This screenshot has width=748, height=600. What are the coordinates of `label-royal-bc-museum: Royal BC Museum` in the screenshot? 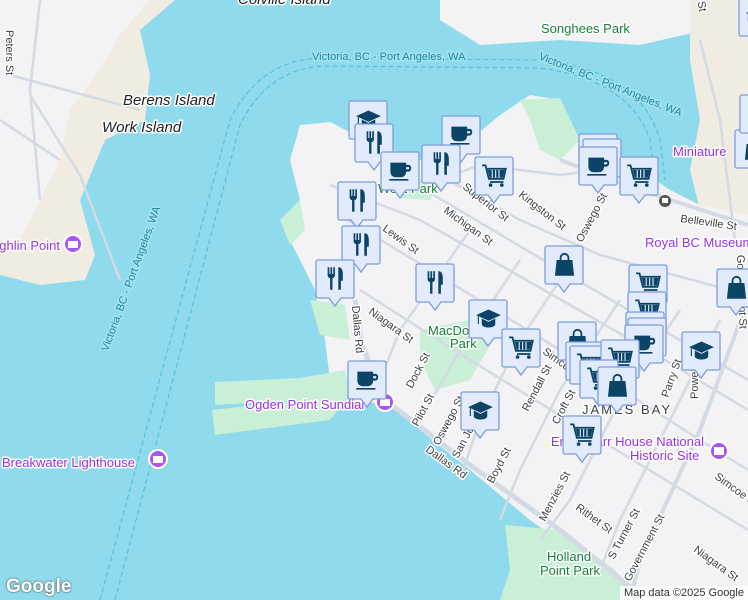 It's located at (696, 243).